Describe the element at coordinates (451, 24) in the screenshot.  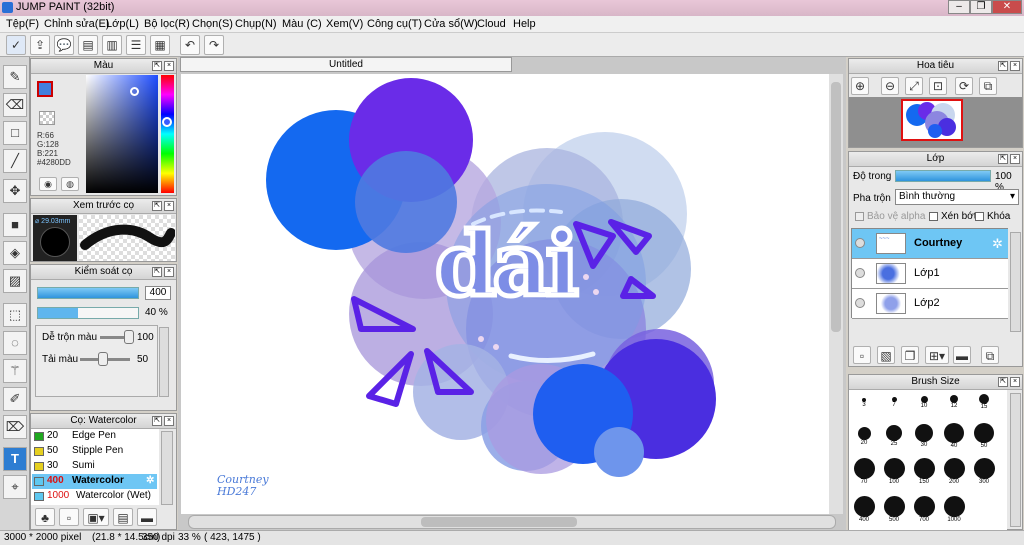
I see `menu-window: Cửa sổ(W)` at that location.